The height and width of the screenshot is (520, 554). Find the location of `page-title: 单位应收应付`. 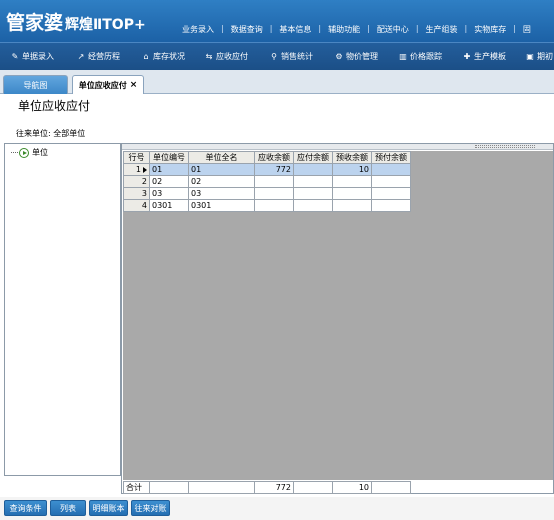

page-title: 单位应收应付 is located at coordinates (54, 106).